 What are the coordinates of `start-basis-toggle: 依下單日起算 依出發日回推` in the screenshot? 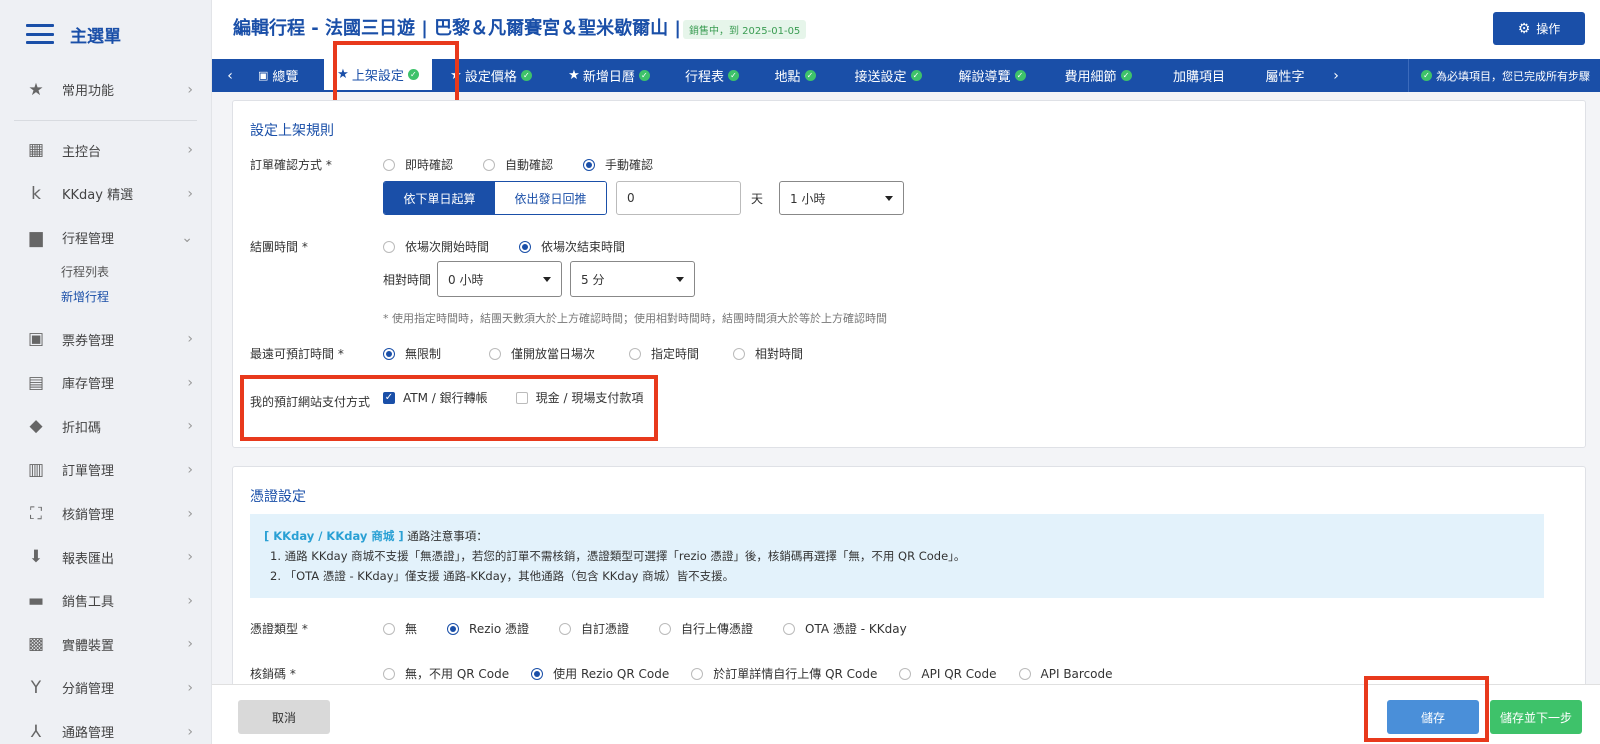 It's located at (495, 198).